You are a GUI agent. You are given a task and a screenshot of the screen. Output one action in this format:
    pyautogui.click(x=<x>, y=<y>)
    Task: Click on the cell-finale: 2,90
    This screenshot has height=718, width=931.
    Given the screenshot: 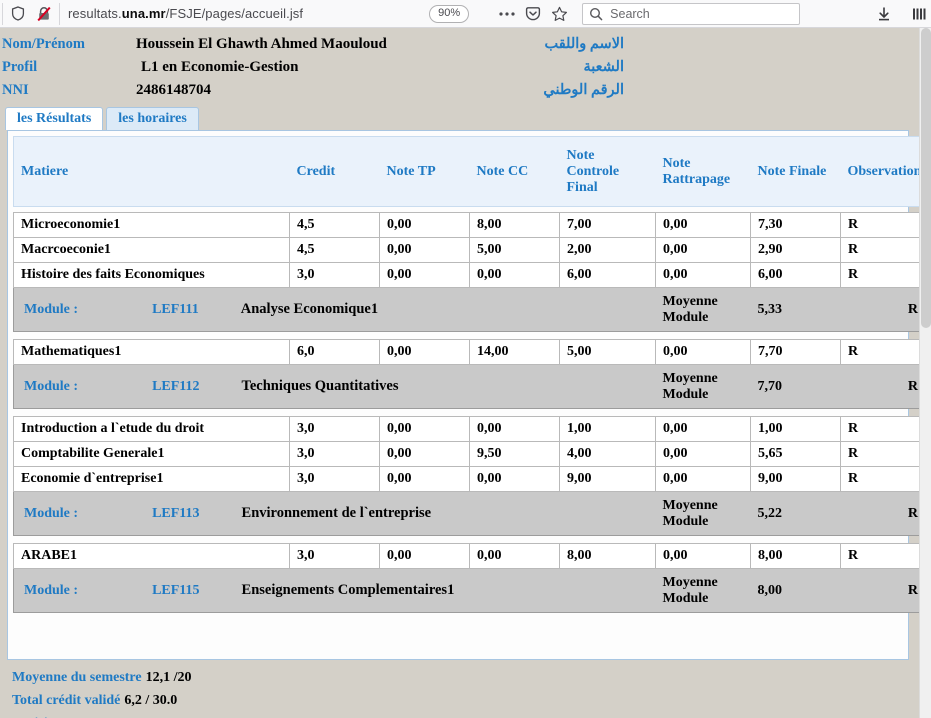 What is the action you would take?
    pyautogui.click(x=795, y=250)
    